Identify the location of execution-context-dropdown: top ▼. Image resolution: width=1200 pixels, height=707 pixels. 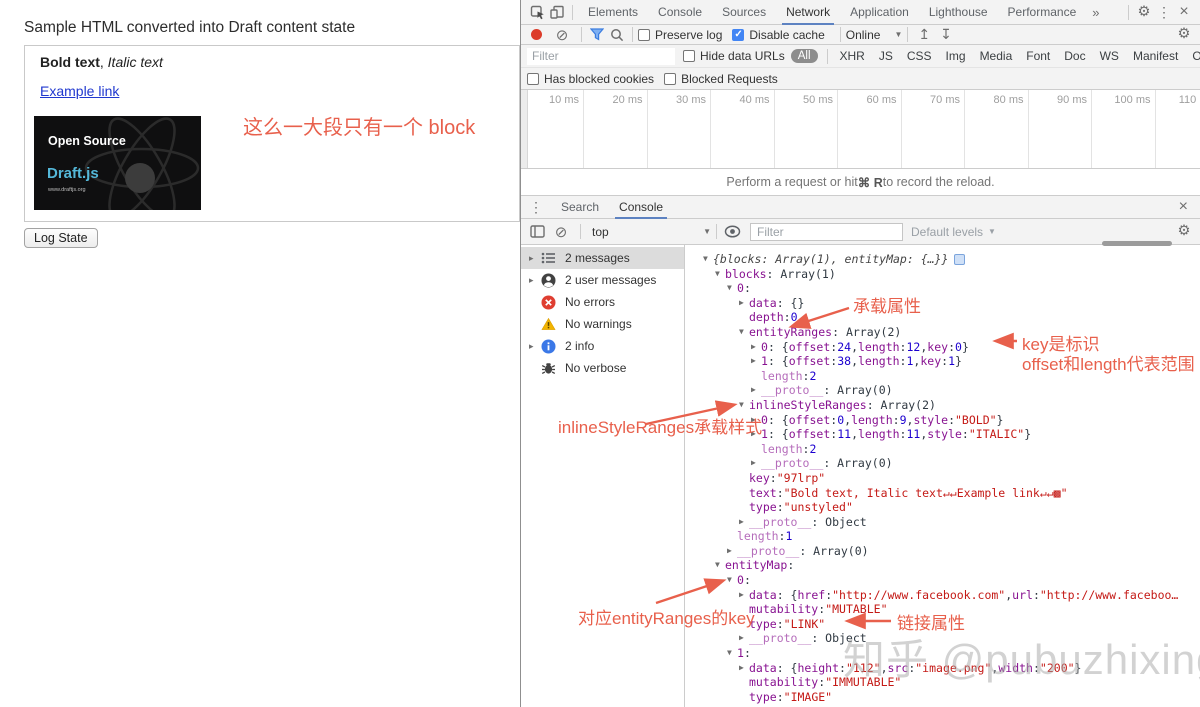
(648, 232).